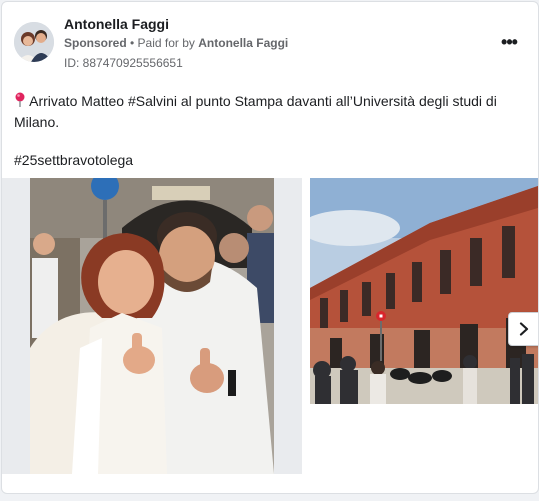 The image size is (539, 501). I want to click on more-options-icon: •••, so click(509, 41).